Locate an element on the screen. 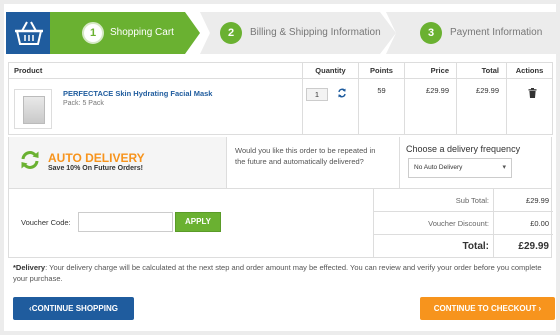 The width and height of the screenshot is (560, 335). continue-shopping-button: ‹CONTINUE SHOPPING is located at coordinates (73, 308).